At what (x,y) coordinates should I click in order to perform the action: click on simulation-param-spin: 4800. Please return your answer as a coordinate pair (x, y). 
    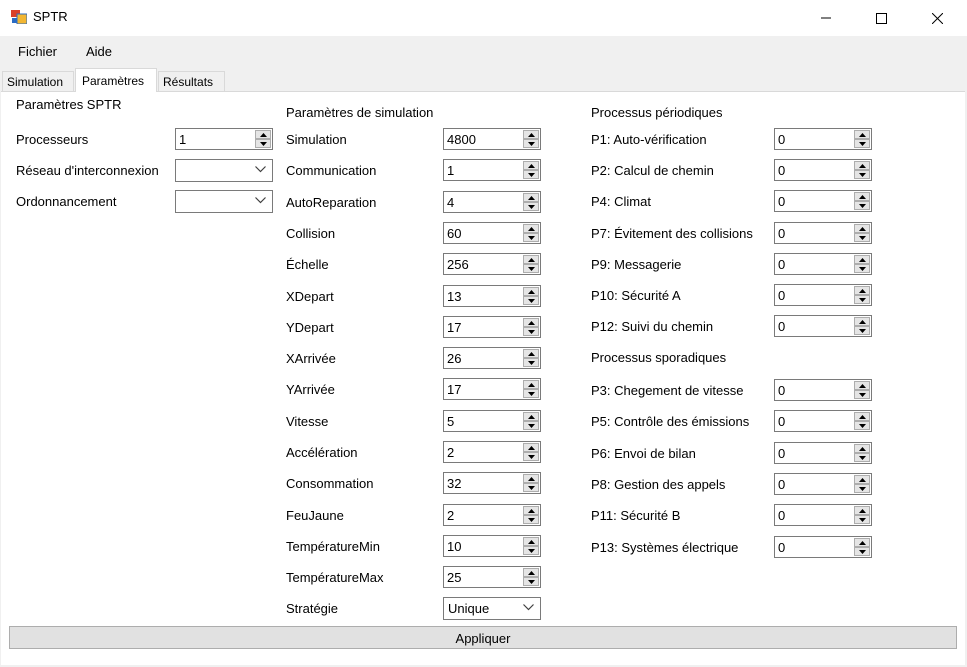
    Looking at the image, I should click on (492, 139).